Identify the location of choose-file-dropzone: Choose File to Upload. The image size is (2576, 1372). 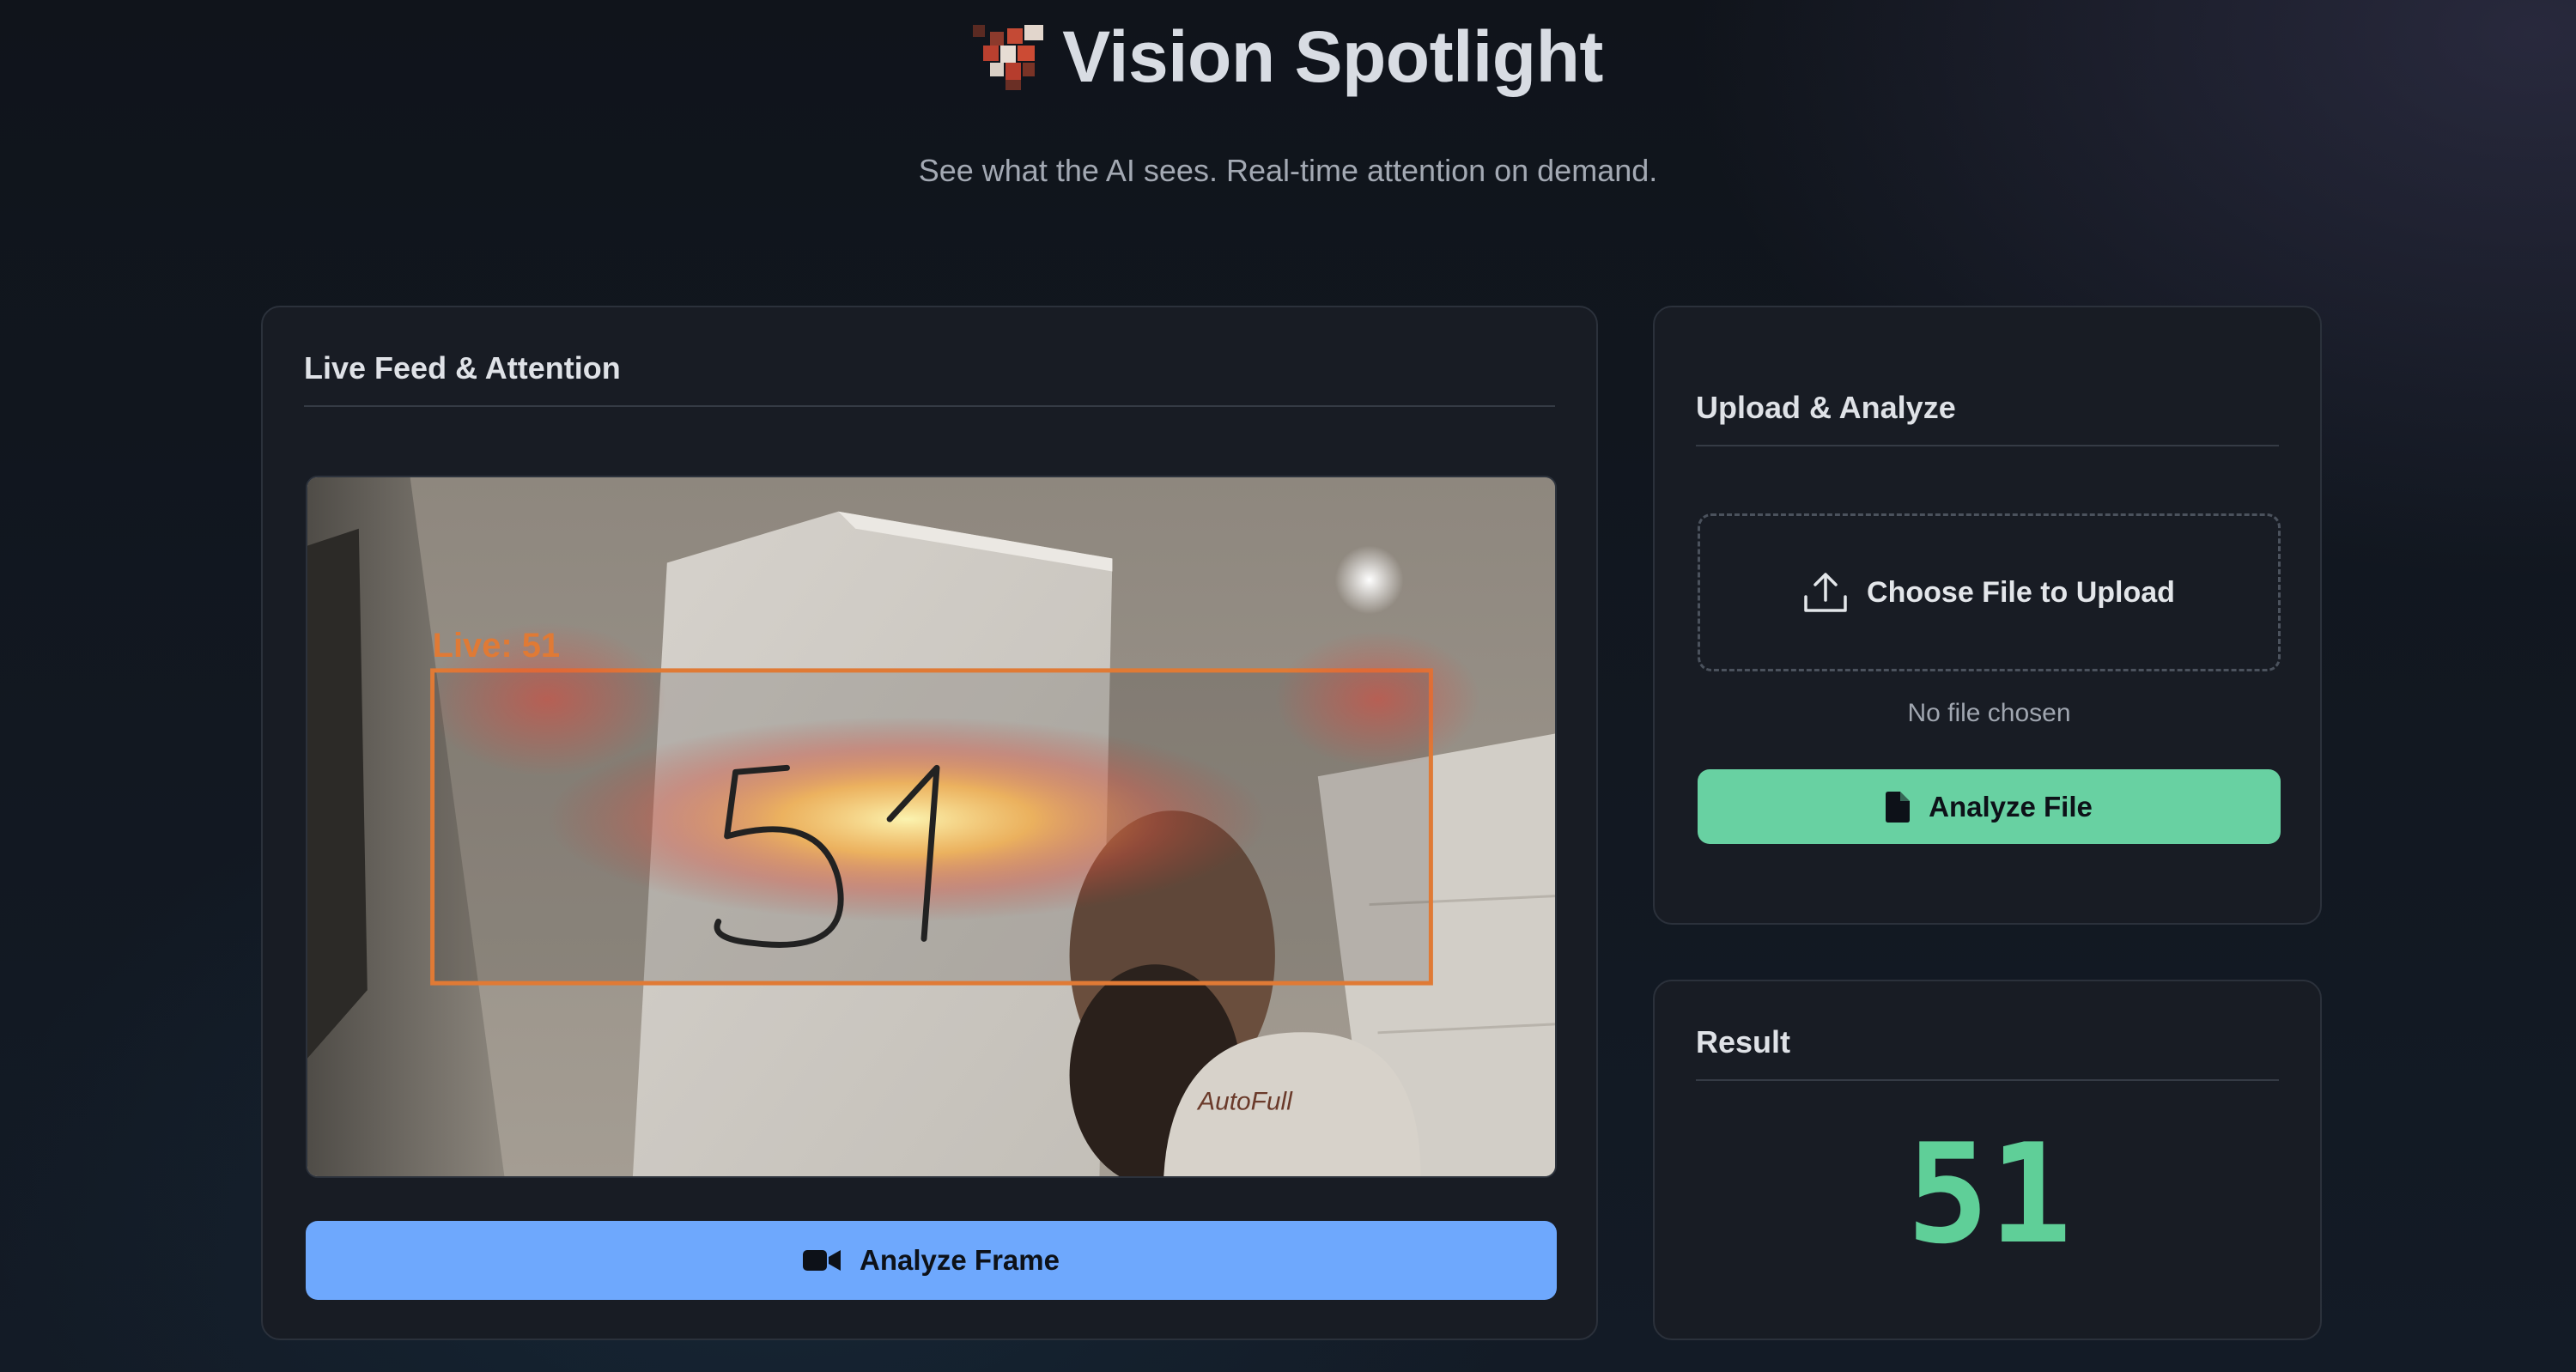
(1989, 592).